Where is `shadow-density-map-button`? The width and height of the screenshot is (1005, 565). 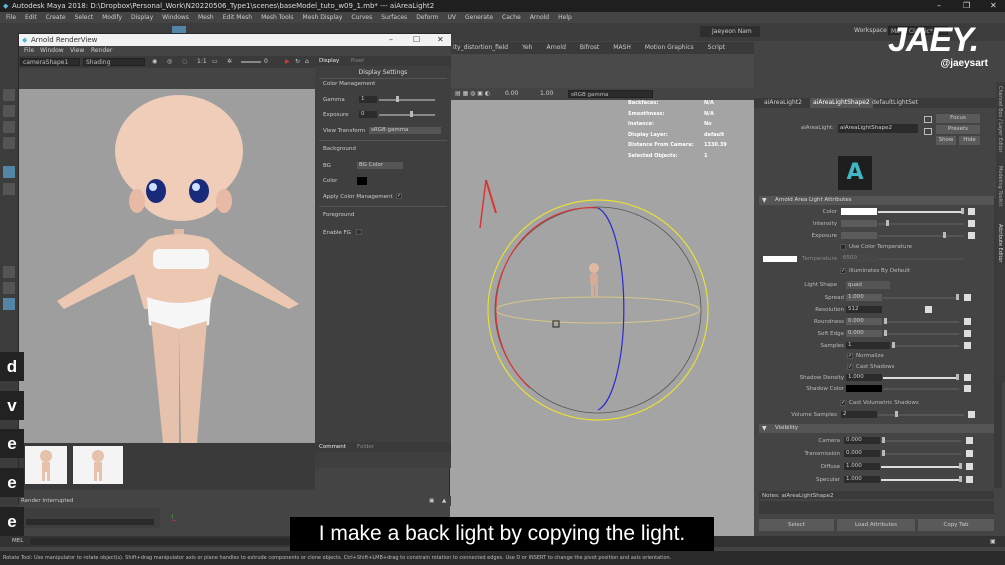
shadow-density-map-button is located at coordinates (967, 377).